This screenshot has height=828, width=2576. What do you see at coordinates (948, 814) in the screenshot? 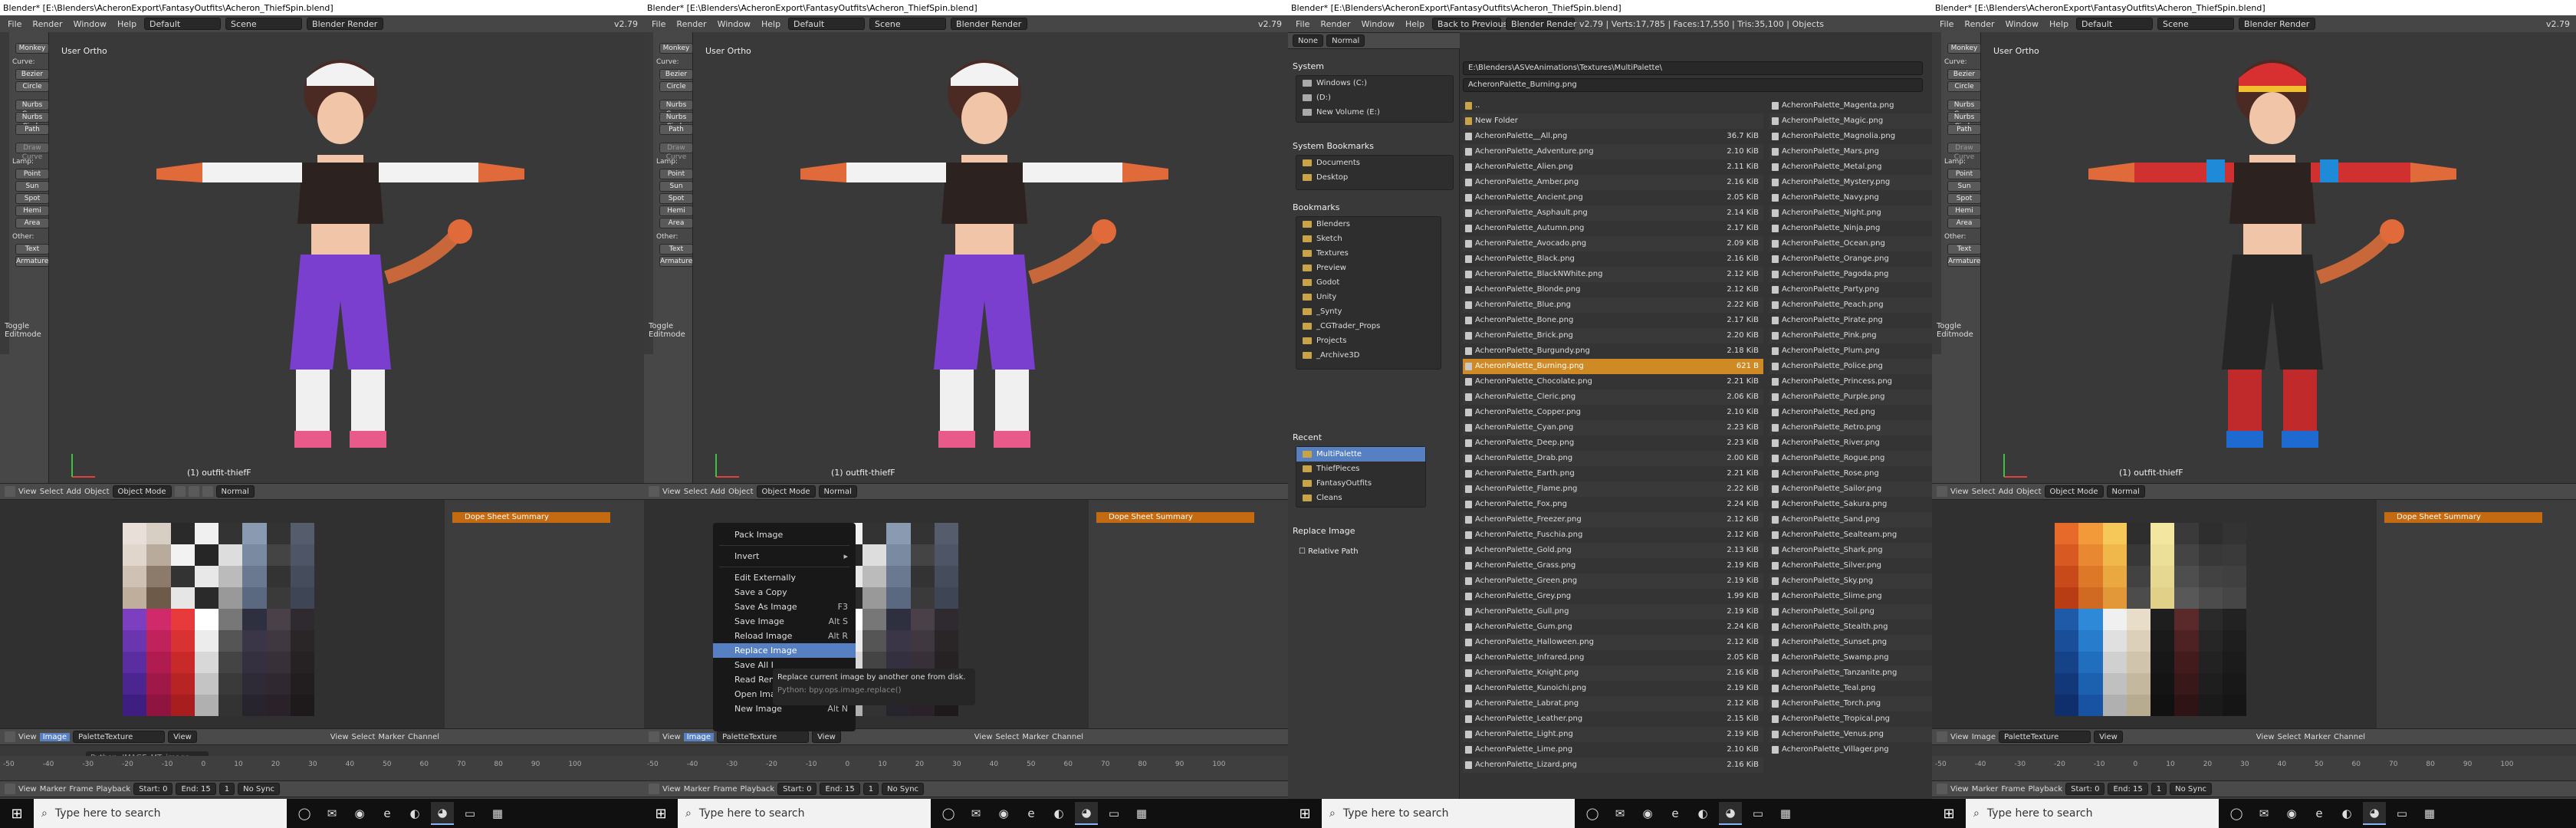
I see `task-view-icon: ◯` at bounding box center [948, 814].